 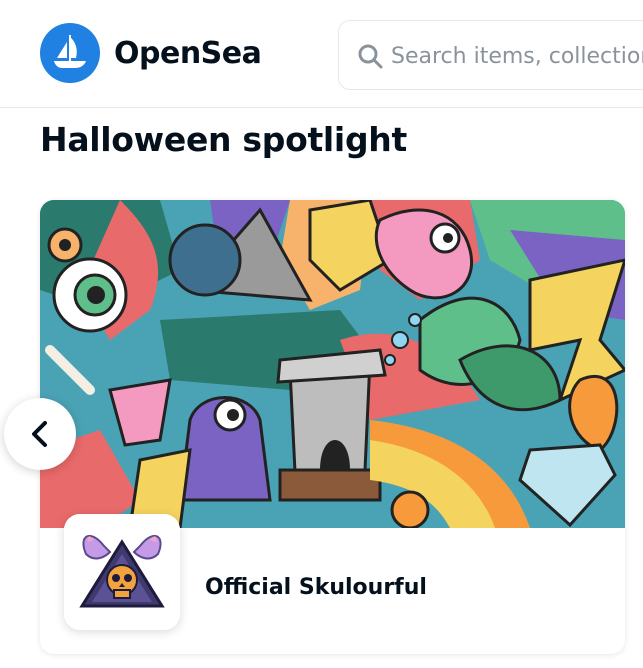 I want to click on search-bar, so click(x=490, y=55).